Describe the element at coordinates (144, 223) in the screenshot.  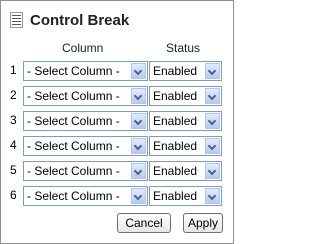
I see `cancel-button: Cancel` at that location.